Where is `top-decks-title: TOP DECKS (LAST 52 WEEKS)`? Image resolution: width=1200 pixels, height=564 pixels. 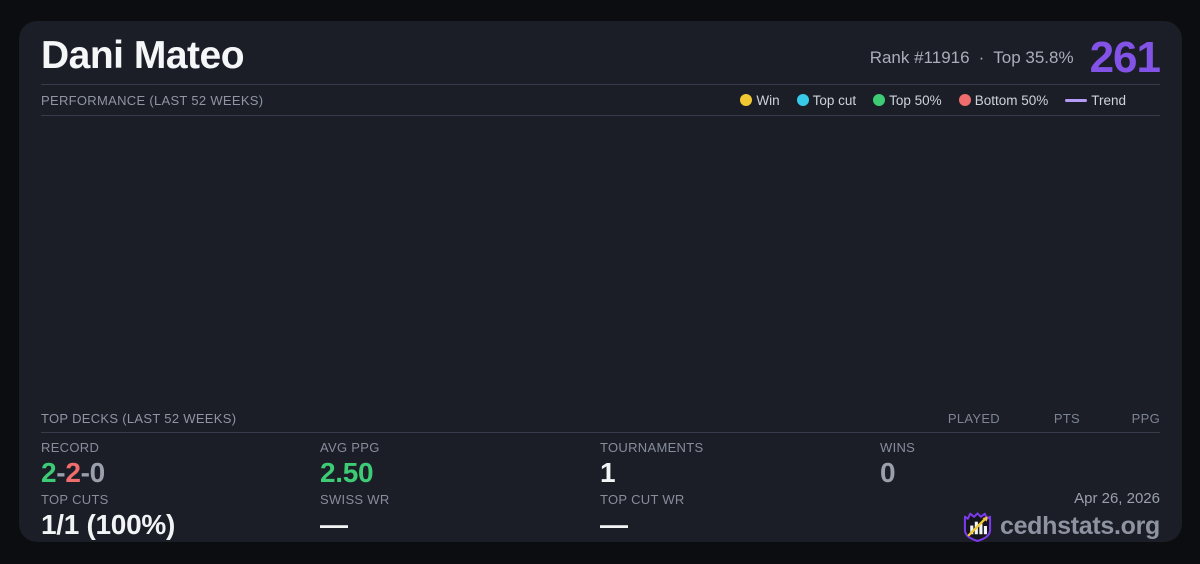 top-decks-title: TOP DECKS (LAST 52 WEEKS) is located at coordinates (139, 418).